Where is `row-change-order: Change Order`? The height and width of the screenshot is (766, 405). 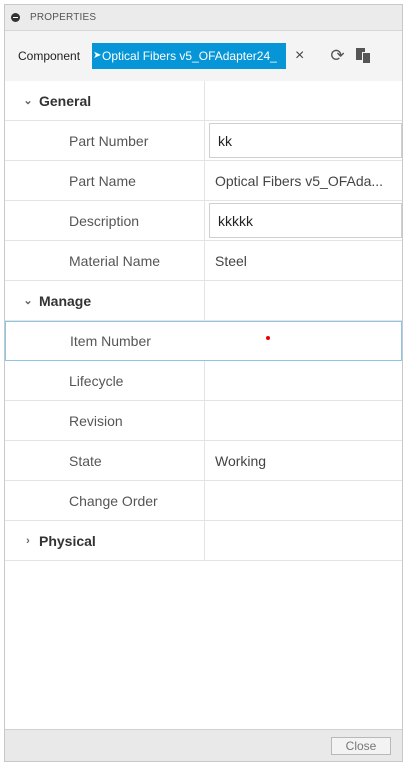 row-change-order: Change Order is located at coordinates (203, 501).